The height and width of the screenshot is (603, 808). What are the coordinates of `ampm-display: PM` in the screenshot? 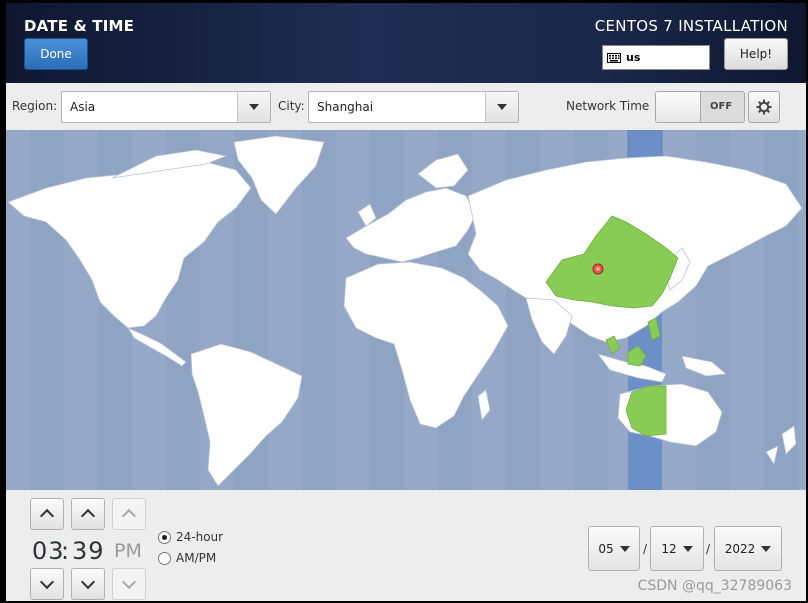 It's located at (128, 551).